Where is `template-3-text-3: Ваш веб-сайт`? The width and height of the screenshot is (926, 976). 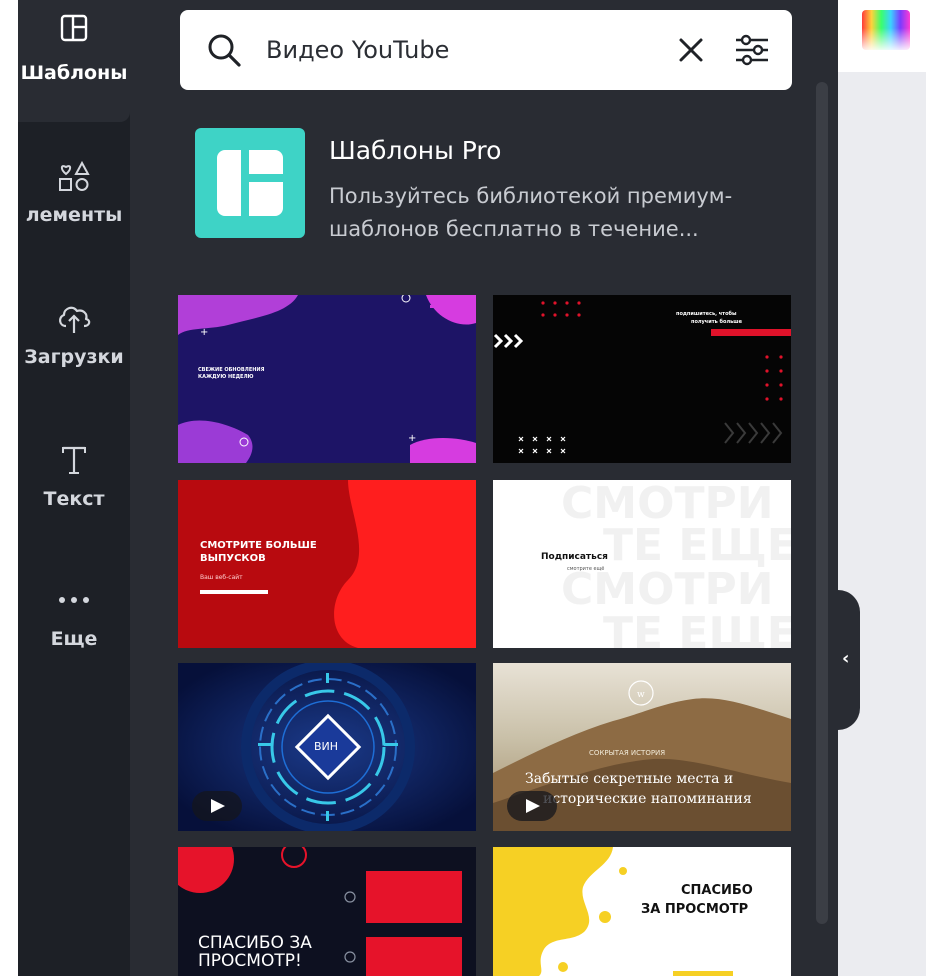 template-3-text-3: Ваш веб-сайт is located at coordinates (221, 577).